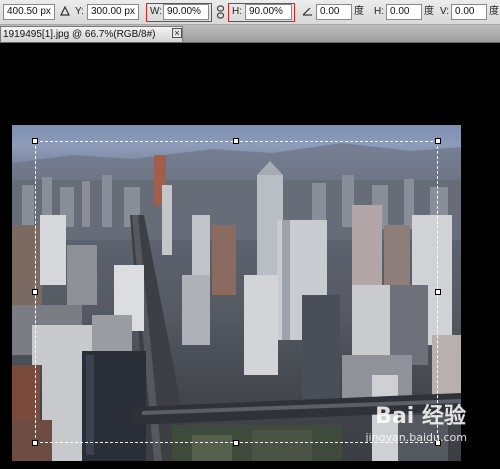  Describe the element at coordinates (268, 12) in the screenshot. I see `height-scale-field: 90.00%` at that location.